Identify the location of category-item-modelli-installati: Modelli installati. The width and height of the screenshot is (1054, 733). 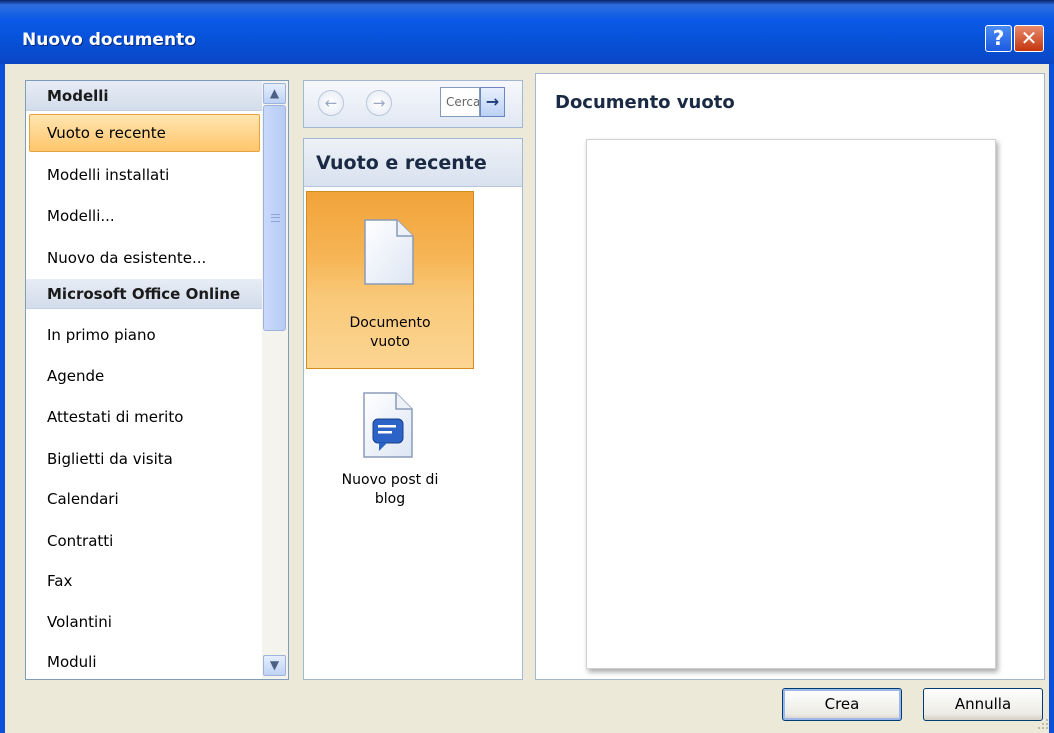
(144, 175).